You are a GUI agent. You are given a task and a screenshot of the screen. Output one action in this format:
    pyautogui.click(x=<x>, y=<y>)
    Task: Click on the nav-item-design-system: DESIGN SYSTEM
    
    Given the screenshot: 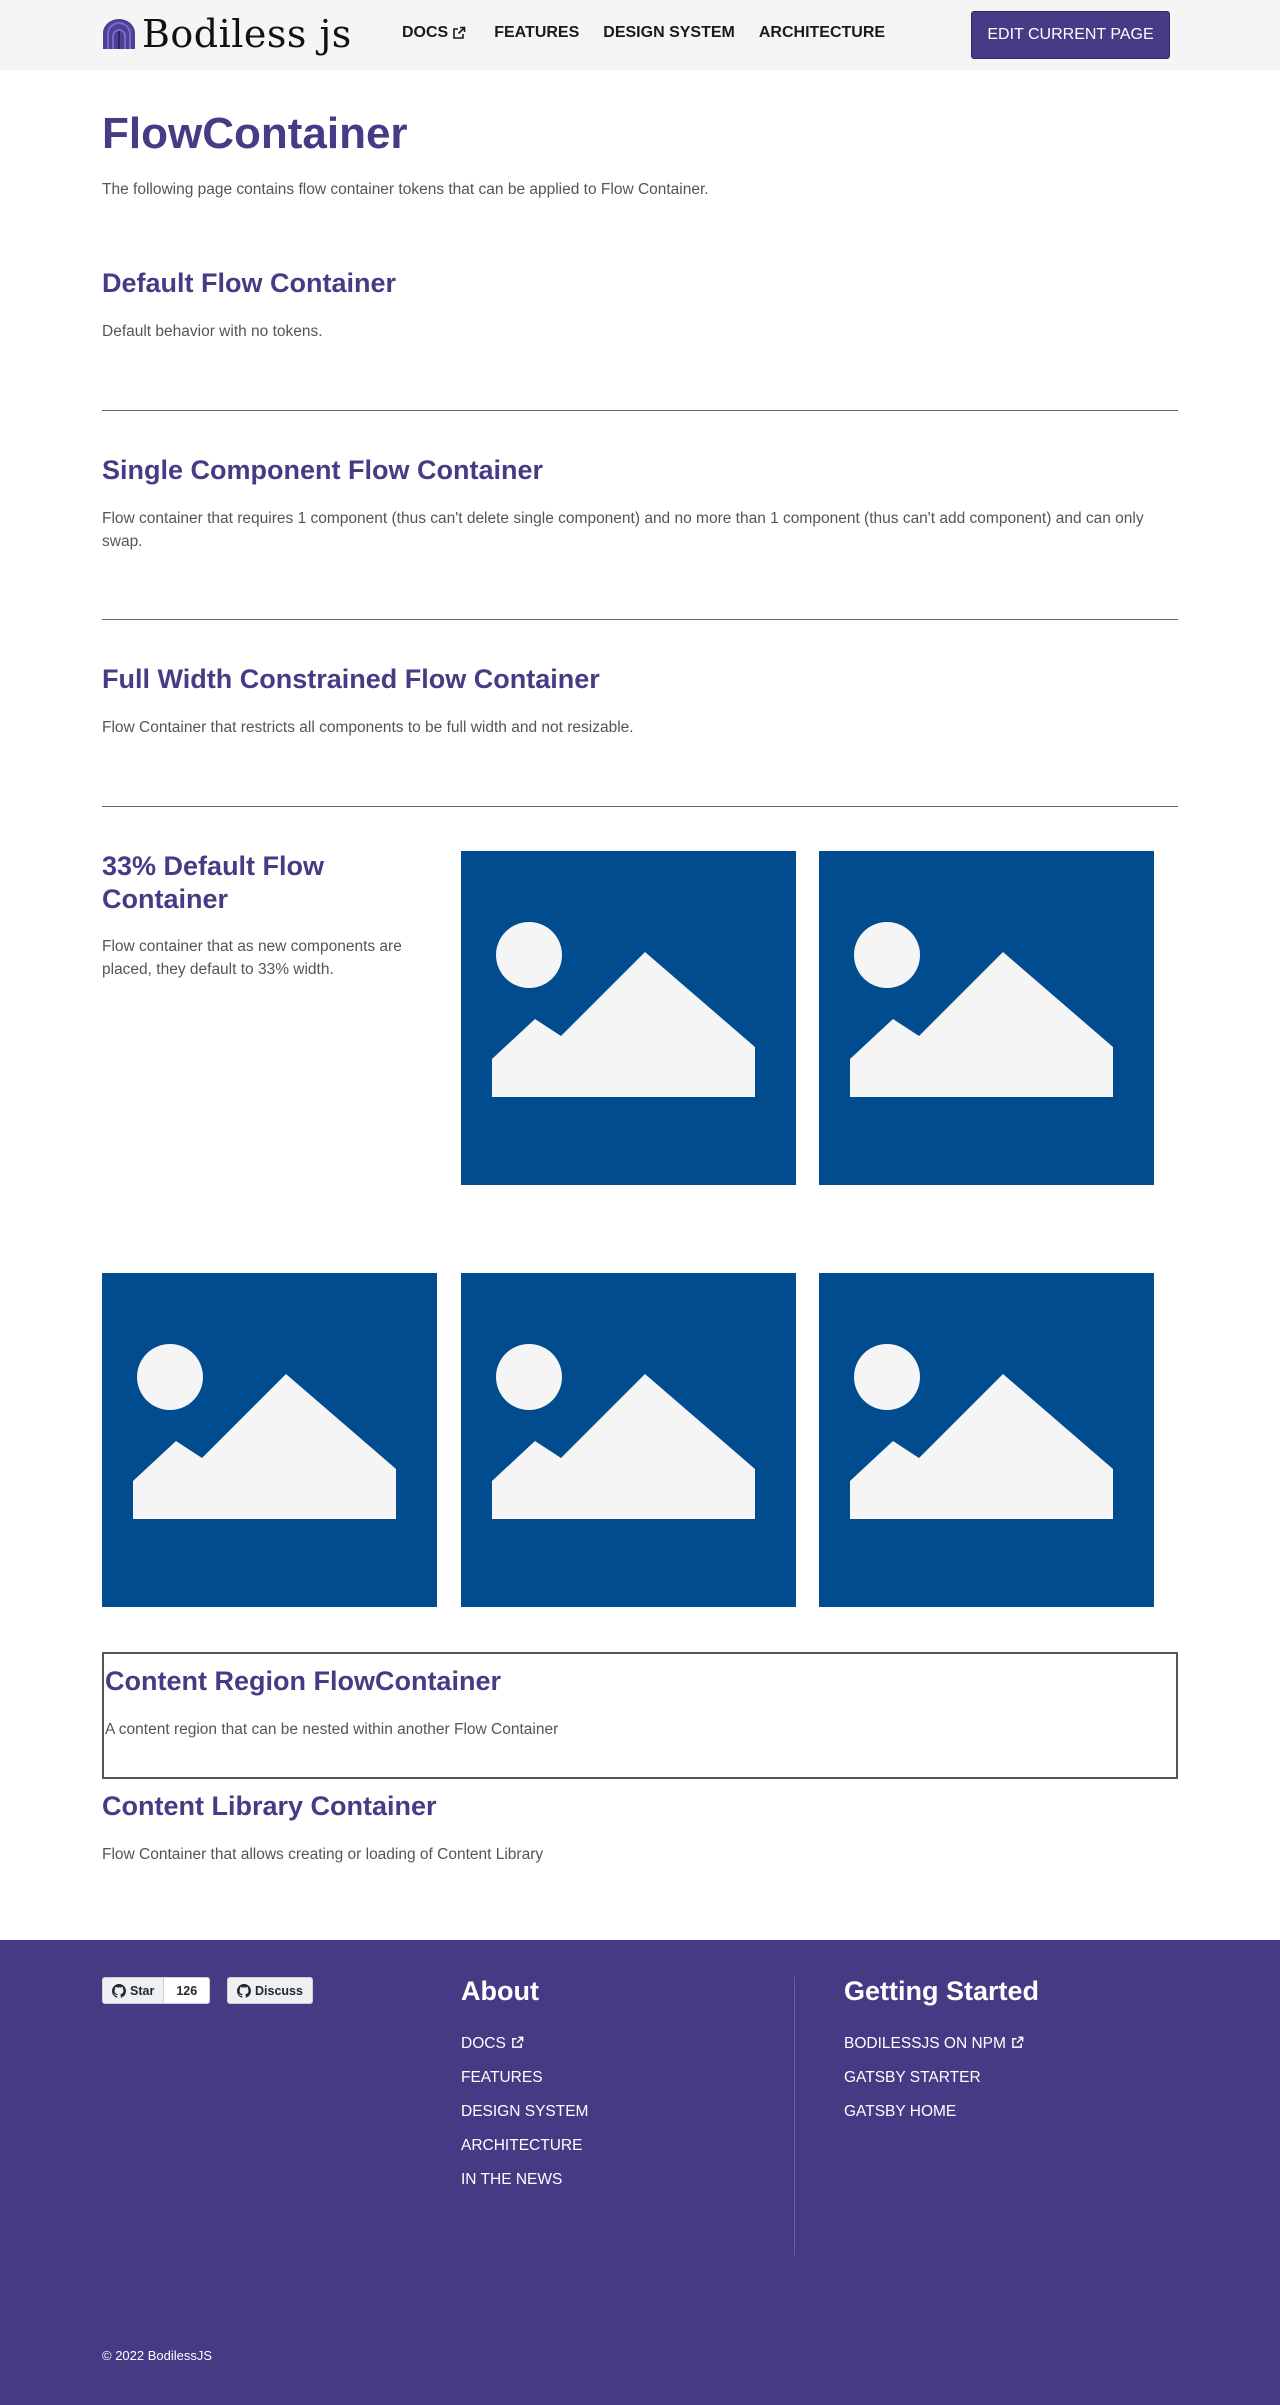 What is the action you would take?
    pyautogui.click(x=669, y=33)
    